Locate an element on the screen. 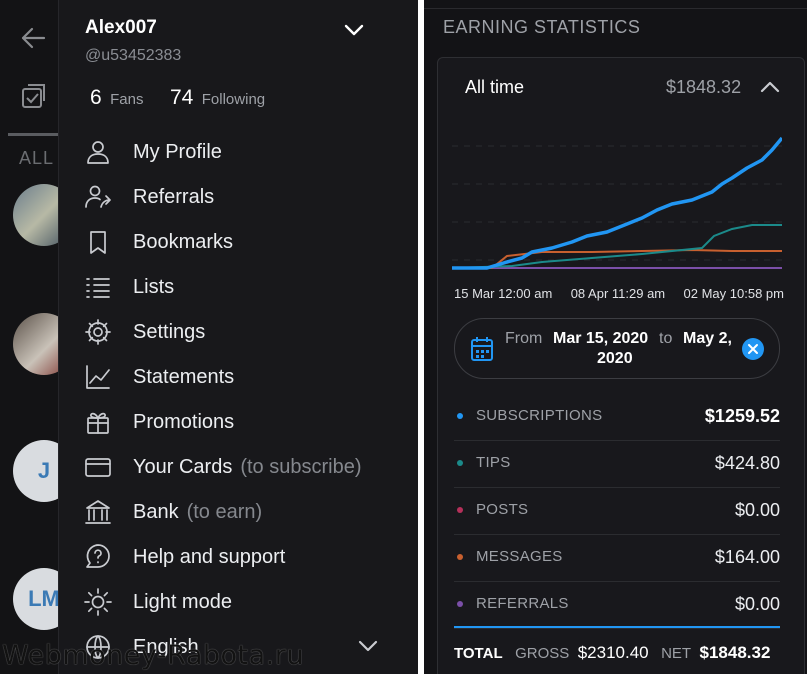 Image resolution: width=807 pixels, height=674 pixels. menu-item-your-cards: Your Cards (to subscribe) is located at coordinates (241, 467).